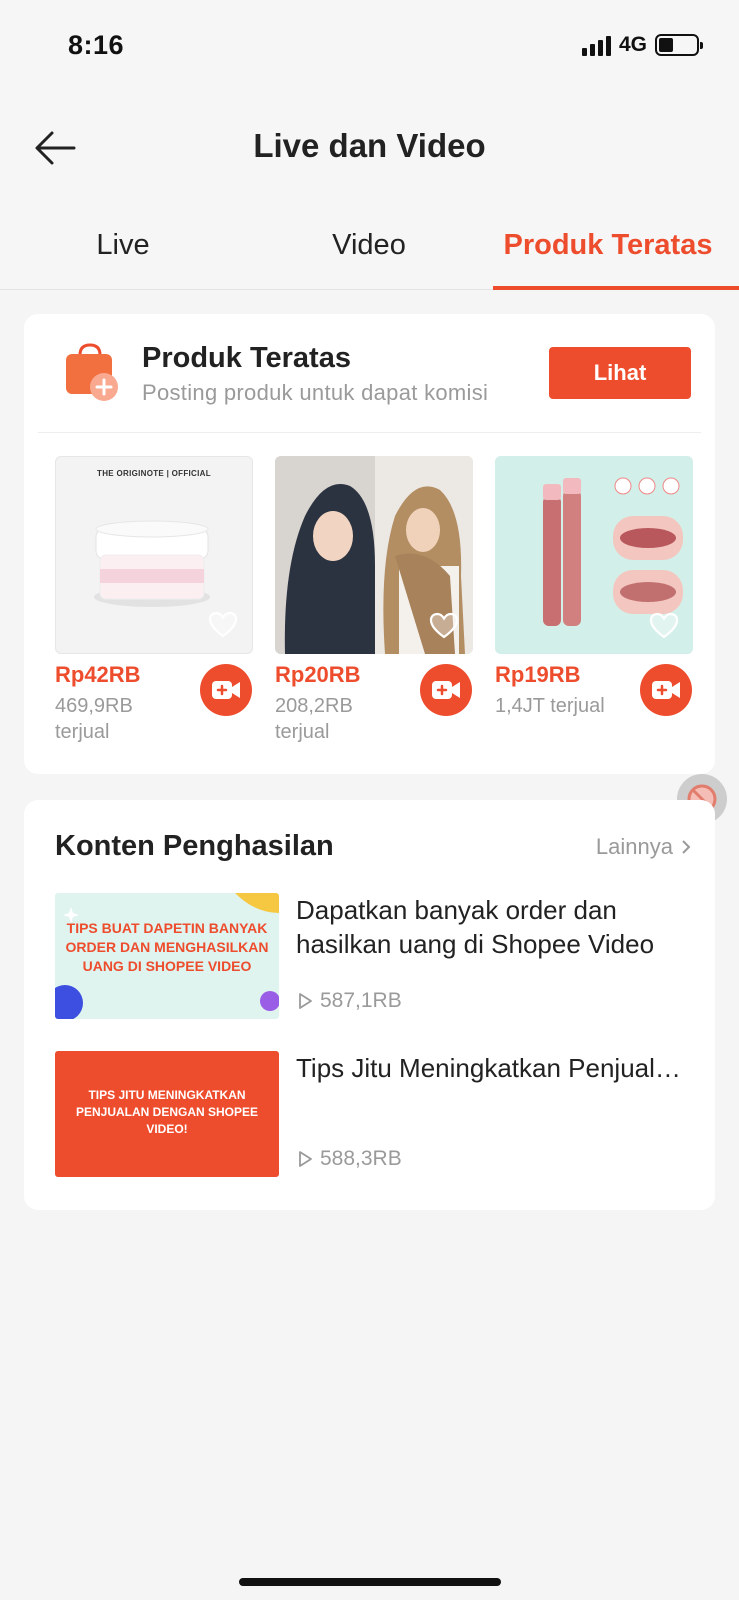  I want to click on tab-produk-teratas: Produk Teratas, so click(608, 245).